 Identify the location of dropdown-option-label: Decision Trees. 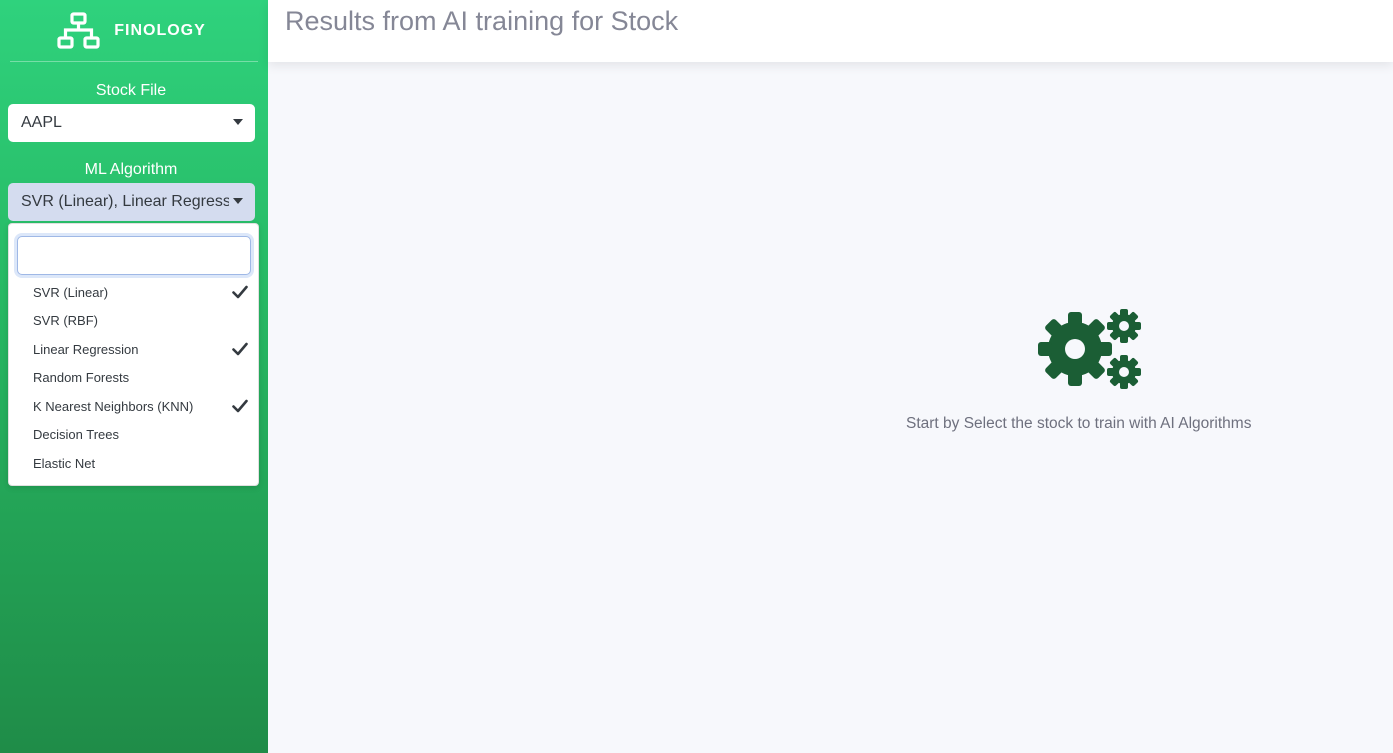
(76, 435).